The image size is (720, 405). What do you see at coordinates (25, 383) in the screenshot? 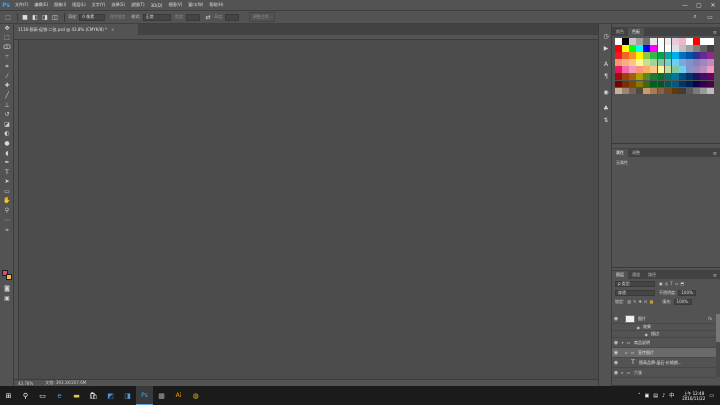
I see `zoom-level: 43.78%` at bounding box center [25, 383].